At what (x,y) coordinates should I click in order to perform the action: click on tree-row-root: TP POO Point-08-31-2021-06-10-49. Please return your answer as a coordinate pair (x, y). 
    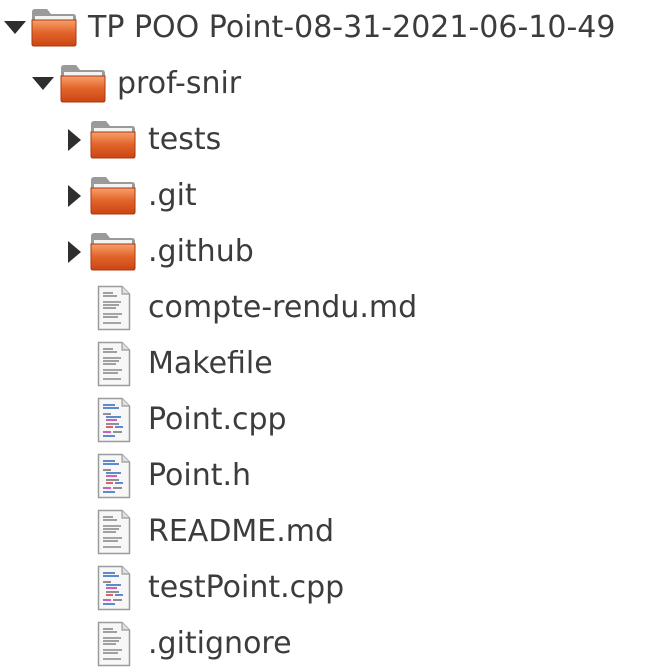
    Looking at the image, I should click on (323, 28).